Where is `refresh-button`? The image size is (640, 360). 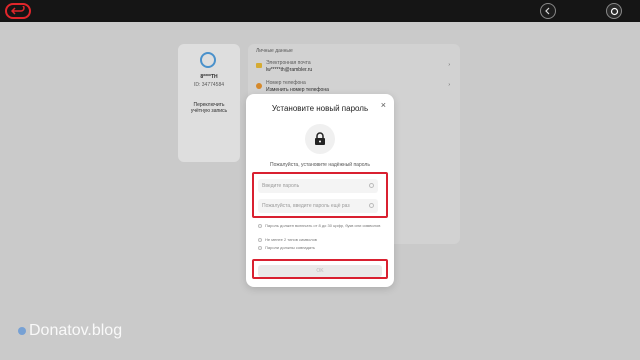
refresh-button is located at coordinates (614, 11).